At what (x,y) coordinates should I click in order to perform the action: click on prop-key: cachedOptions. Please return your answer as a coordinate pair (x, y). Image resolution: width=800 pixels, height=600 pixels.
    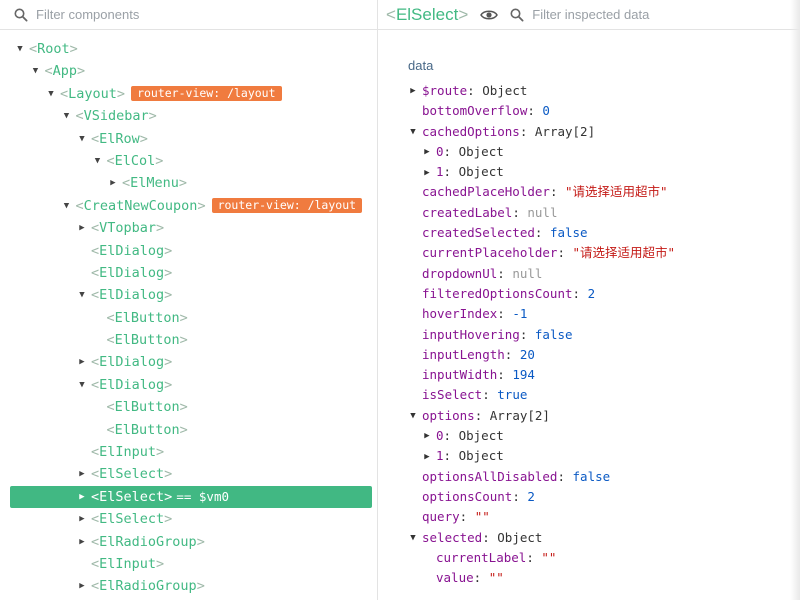
    Looking at the image, I should click on (471, 131).